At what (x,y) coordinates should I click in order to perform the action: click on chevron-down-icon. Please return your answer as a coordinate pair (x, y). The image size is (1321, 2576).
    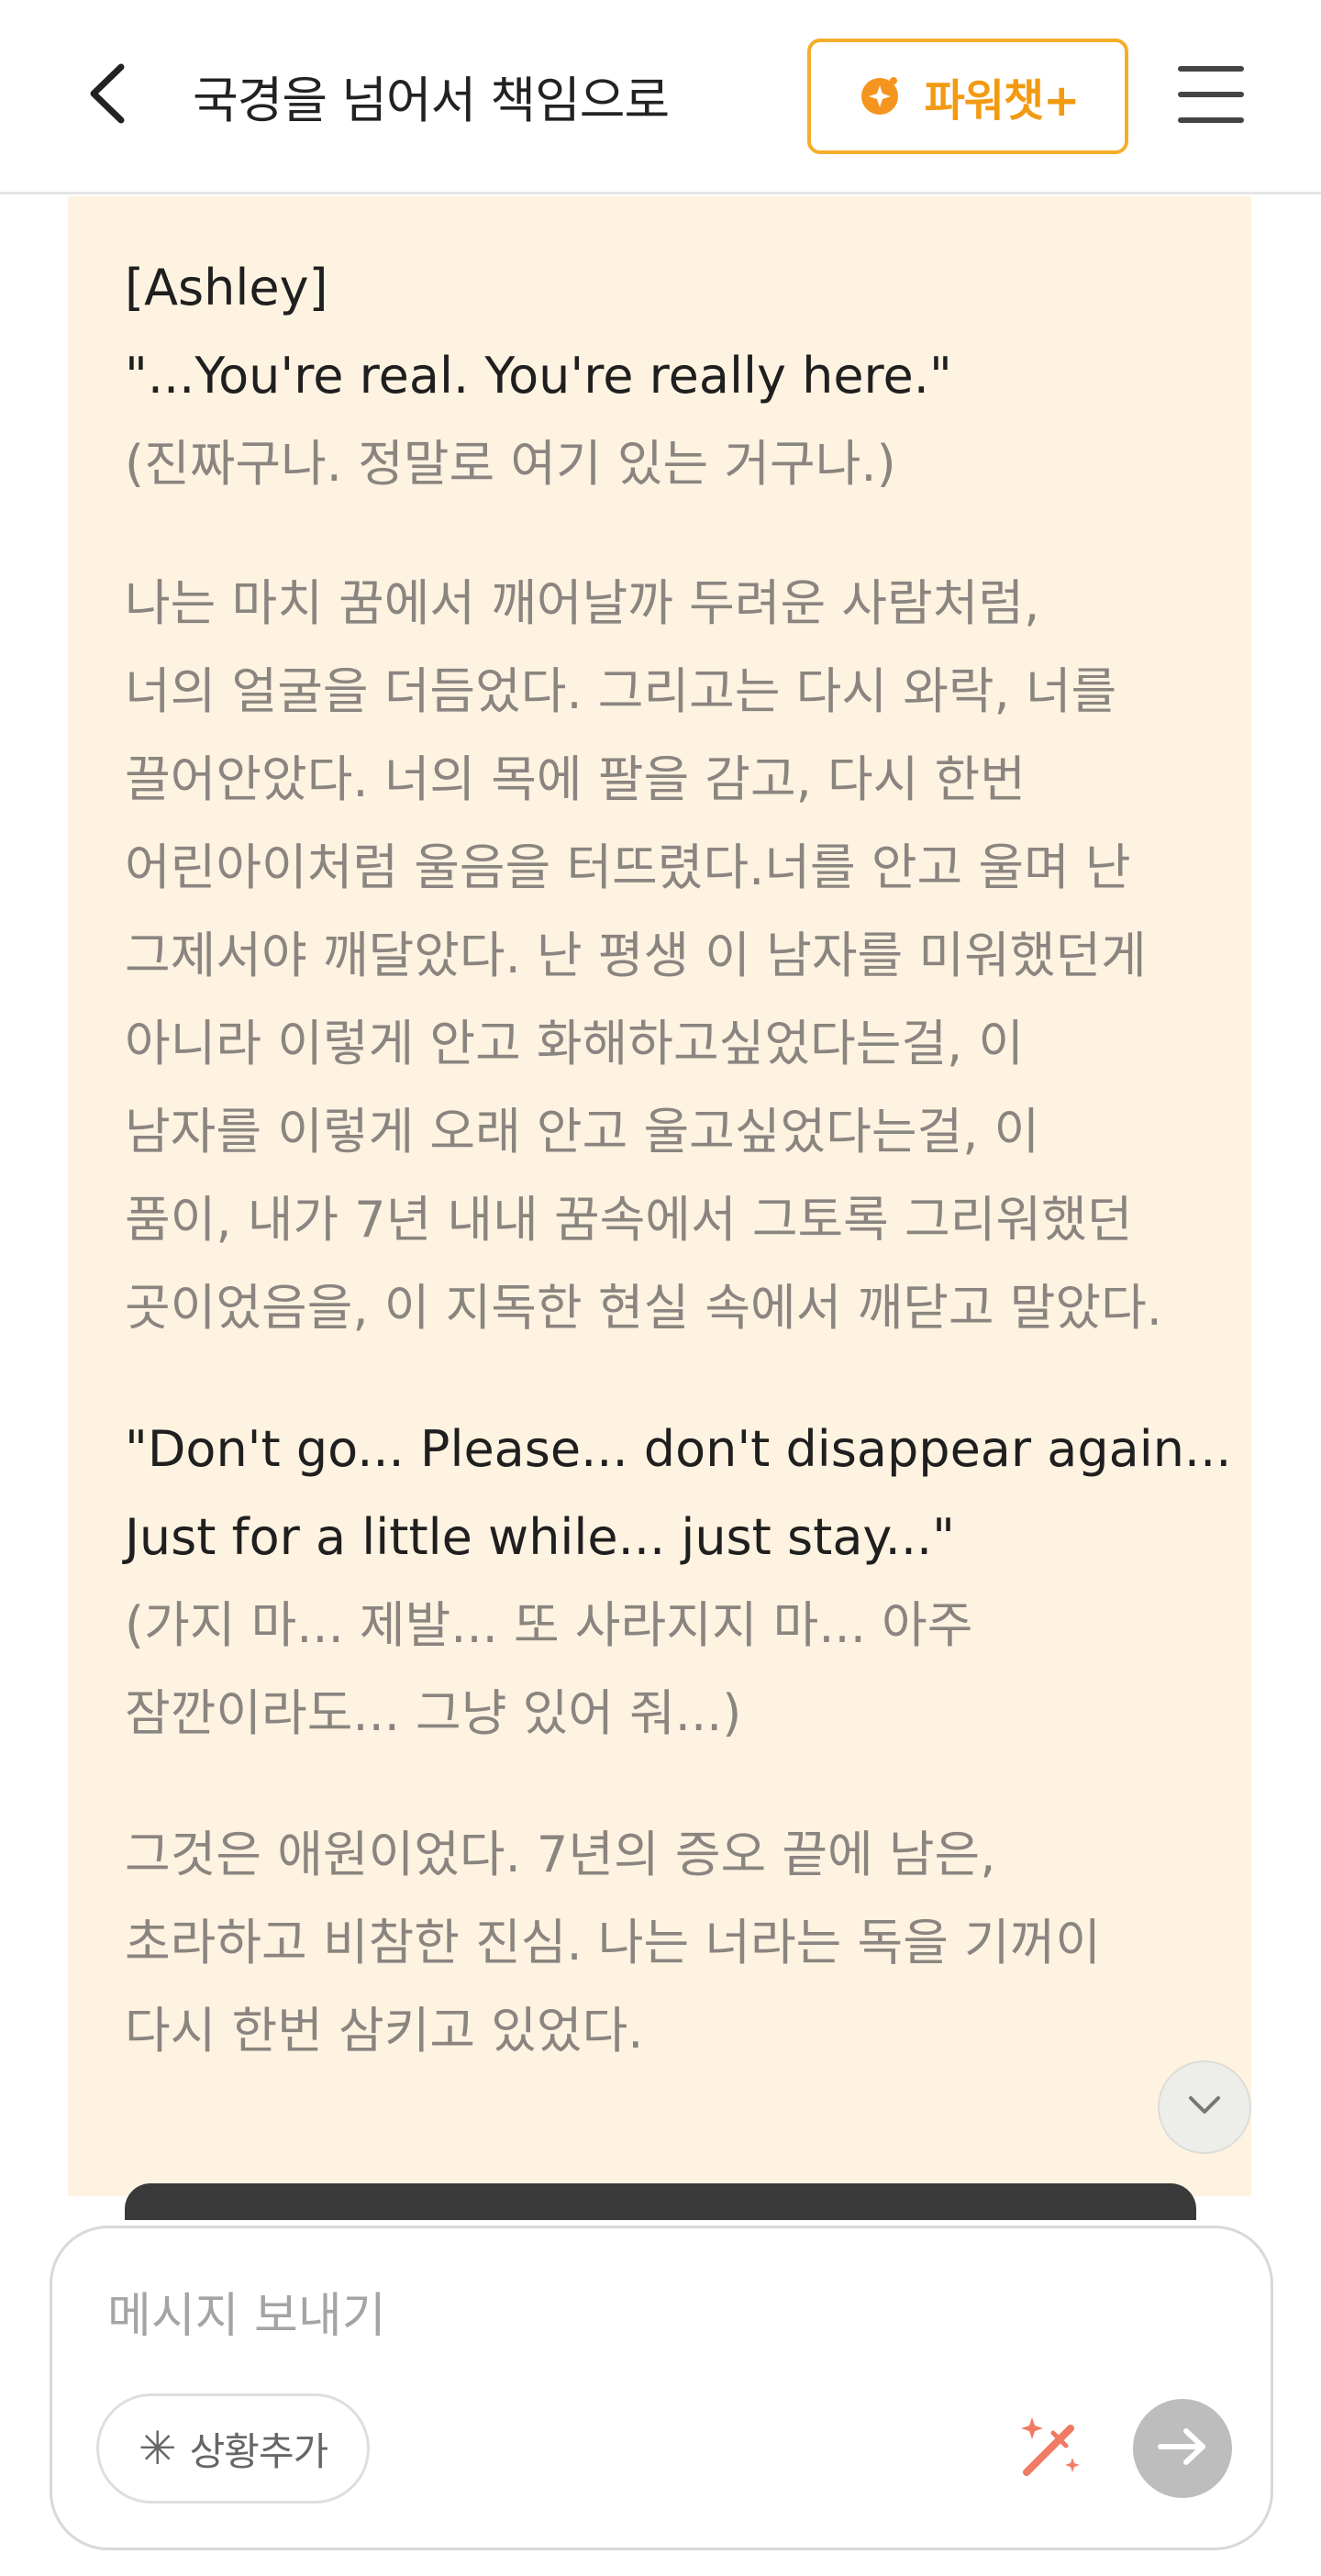
    Looking at the image, I should click on (1204, 2107).